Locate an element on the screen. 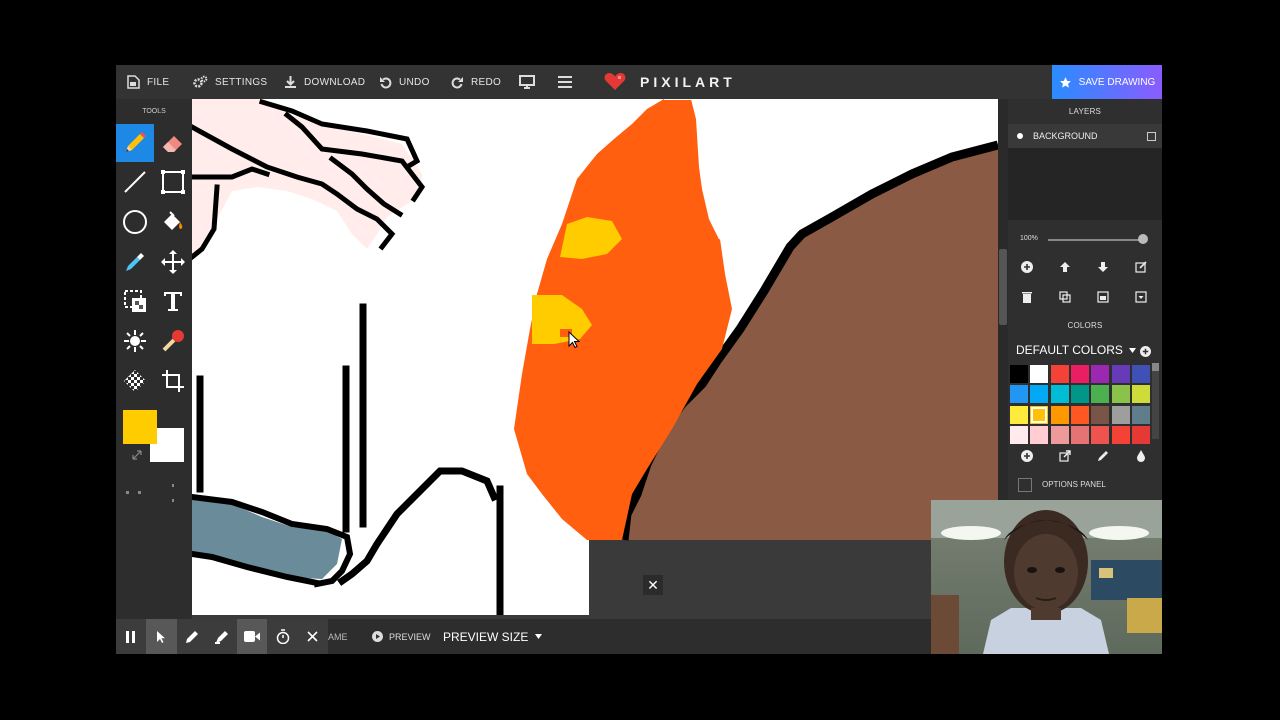 This screenshot has height=720, width=1280. tool-dots-icon is located at coordinates (150, 493).